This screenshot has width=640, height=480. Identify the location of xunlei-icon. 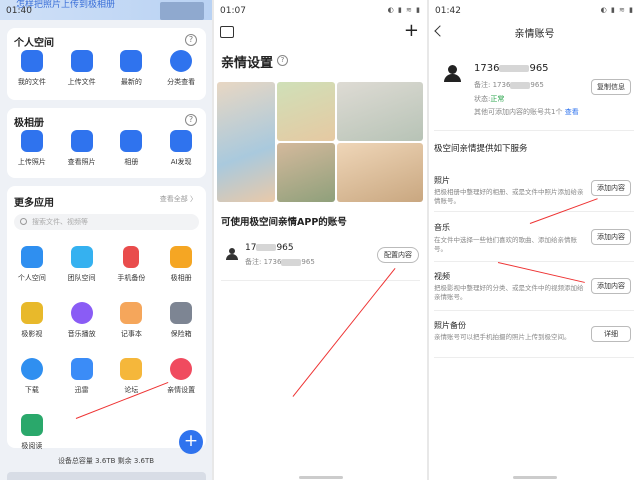
(81, 369).